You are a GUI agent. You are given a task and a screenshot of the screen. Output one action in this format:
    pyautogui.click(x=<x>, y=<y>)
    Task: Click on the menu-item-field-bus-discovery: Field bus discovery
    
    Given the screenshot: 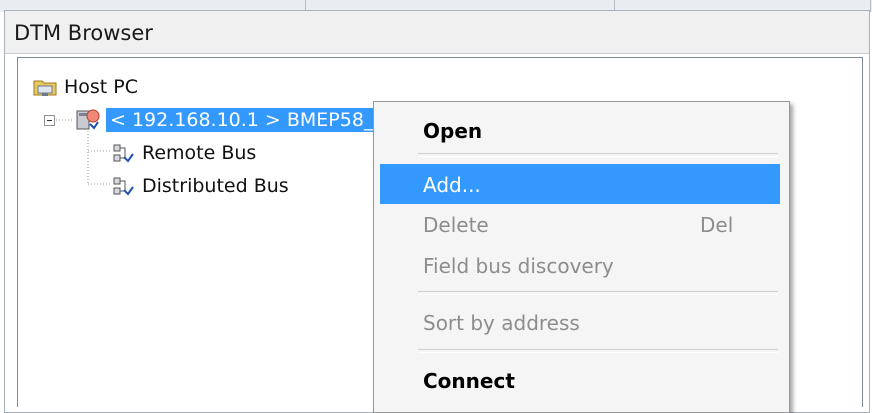 What is the action you would take?
    pyautogui.click(x=580, y=265)
    